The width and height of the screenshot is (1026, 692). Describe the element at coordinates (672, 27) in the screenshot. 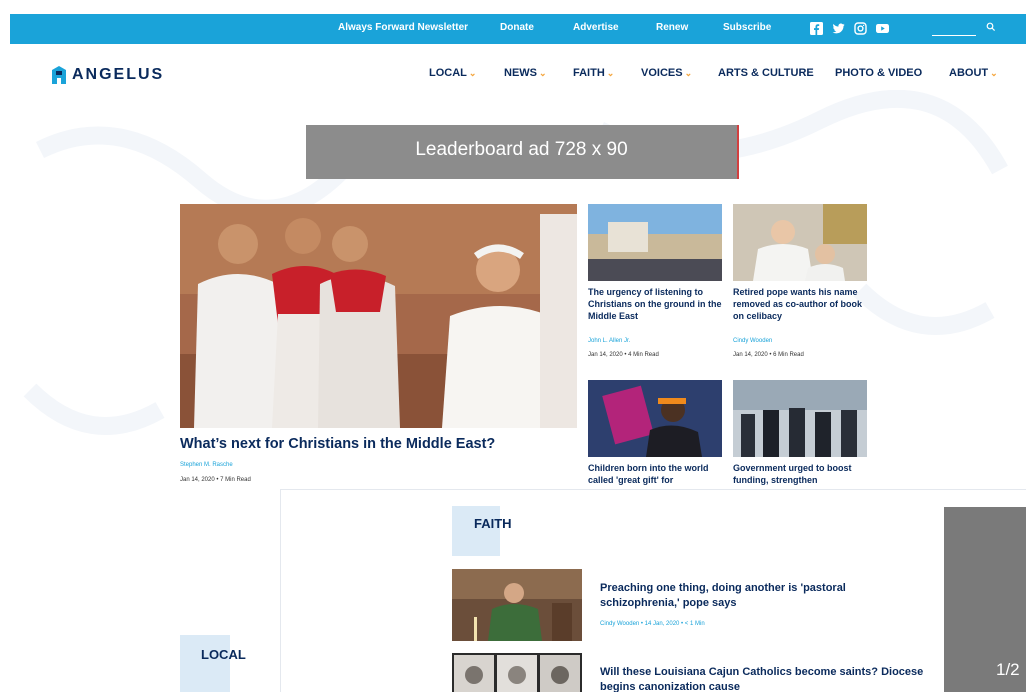

I see `renew-link: Renew` at that location.